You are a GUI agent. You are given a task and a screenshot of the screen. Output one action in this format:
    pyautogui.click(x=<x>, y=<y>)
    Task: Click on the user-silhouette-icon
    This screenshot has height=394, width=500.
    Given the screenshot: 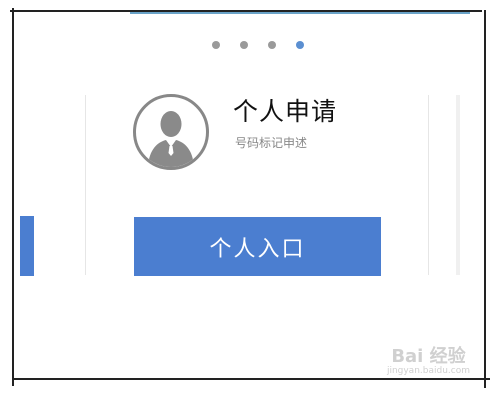 What is the action you would take?
    pyautogui.click(x=171, y=132)
    